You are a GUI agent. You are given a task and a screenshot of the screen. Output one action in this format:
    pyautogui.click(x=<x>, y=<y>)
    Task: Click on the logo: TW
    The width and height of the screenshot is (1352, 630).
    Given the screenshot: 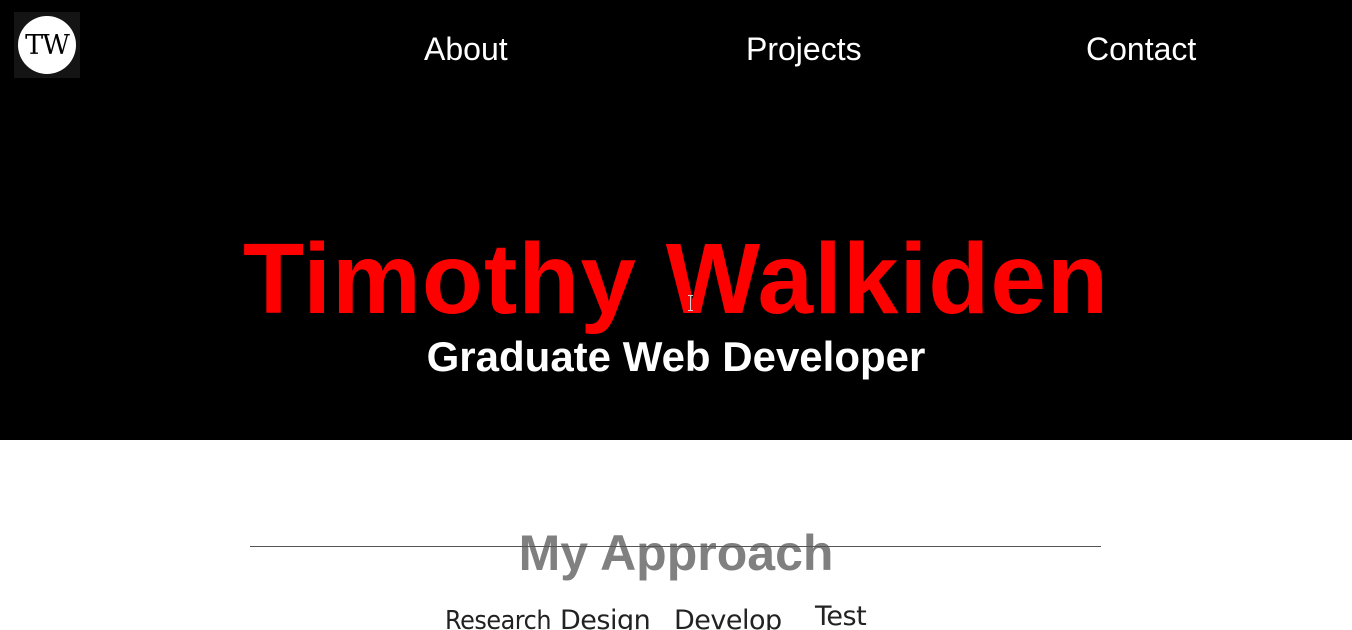 What is the action you would take?
    pyautogui.click(x=47, y=45)
    